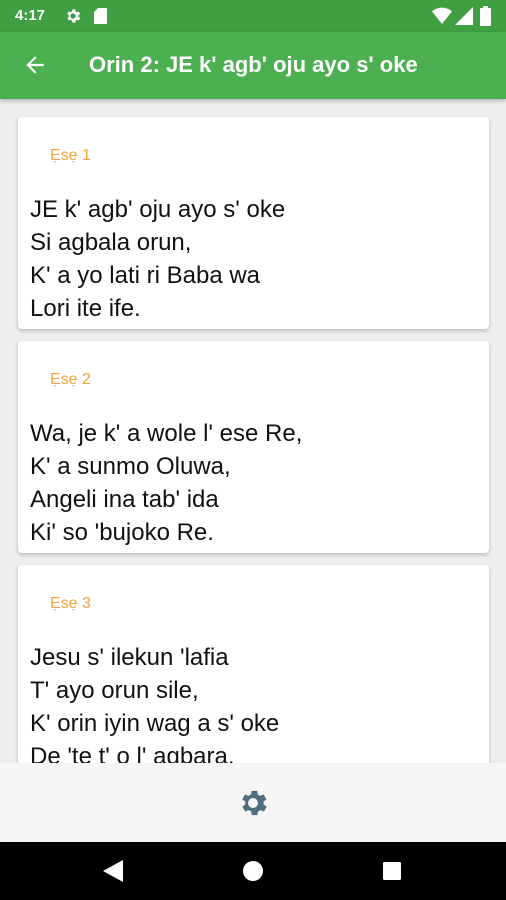  Describe the element at coordinates (130, 466) in the screenshot. I see `verse-line: K' a sunmo Oluwa,` at that location.